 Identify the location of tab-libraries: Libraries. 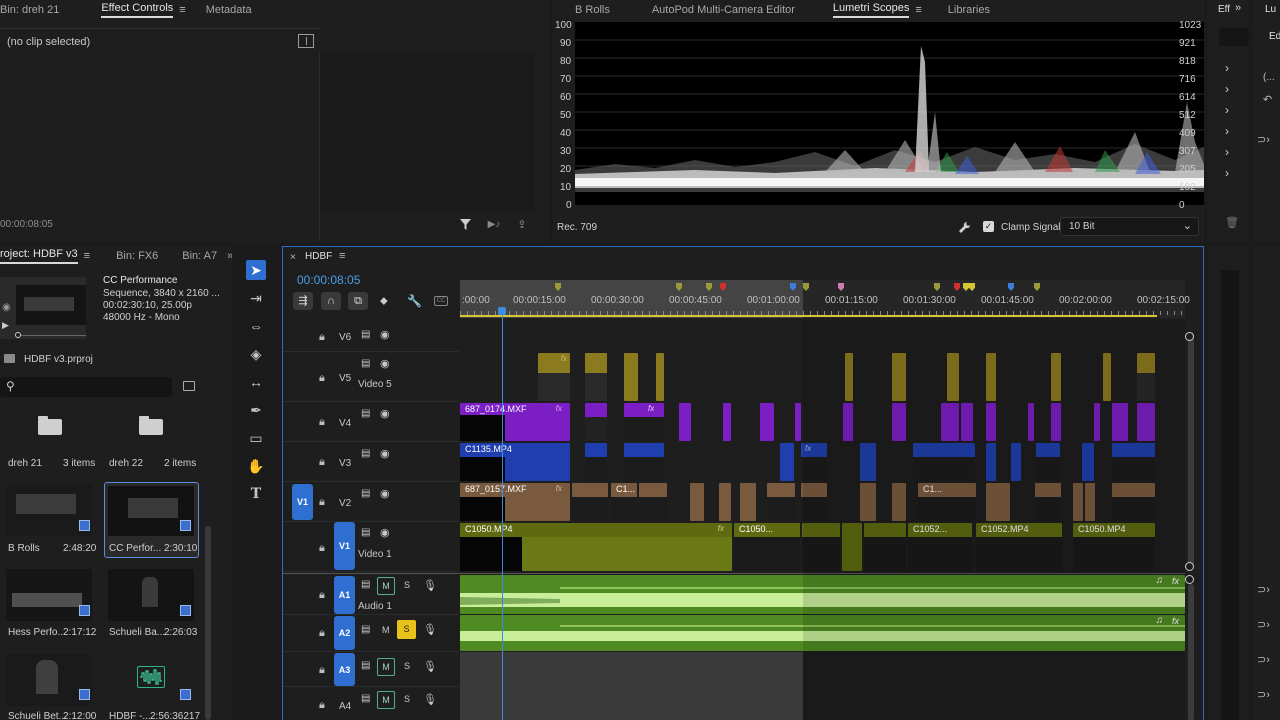
(969, 10).